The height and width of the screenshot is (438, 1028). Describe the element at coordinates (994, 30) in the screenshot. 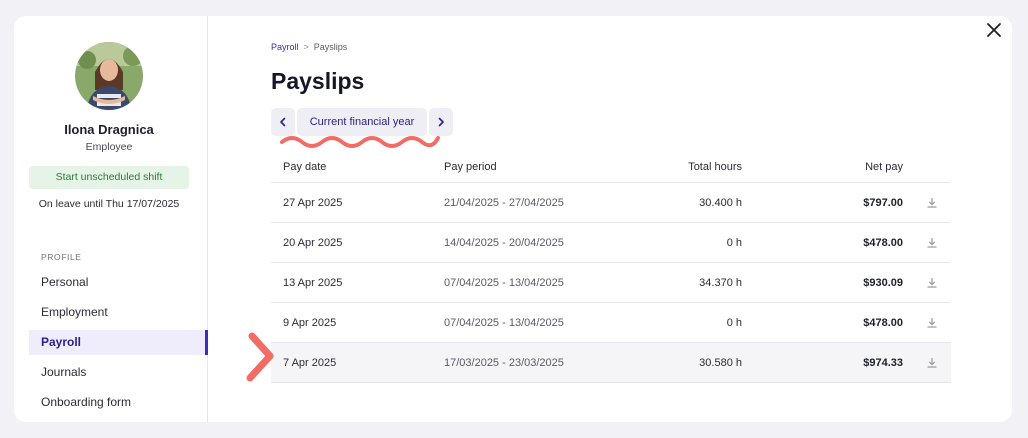

I see `close-icon` at that location.